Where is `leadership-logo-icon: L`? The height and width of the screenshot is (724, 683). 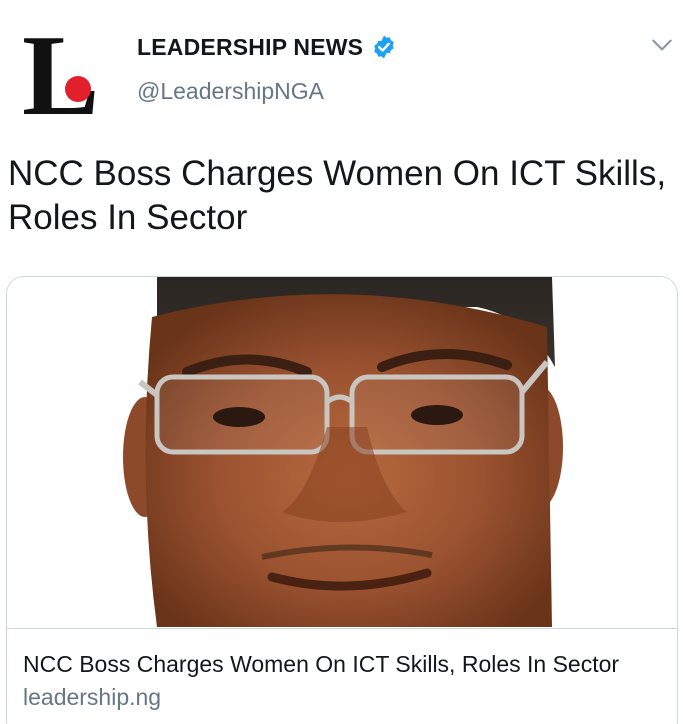 leadership-logo-icon: L is located at coordinates (60, 76).